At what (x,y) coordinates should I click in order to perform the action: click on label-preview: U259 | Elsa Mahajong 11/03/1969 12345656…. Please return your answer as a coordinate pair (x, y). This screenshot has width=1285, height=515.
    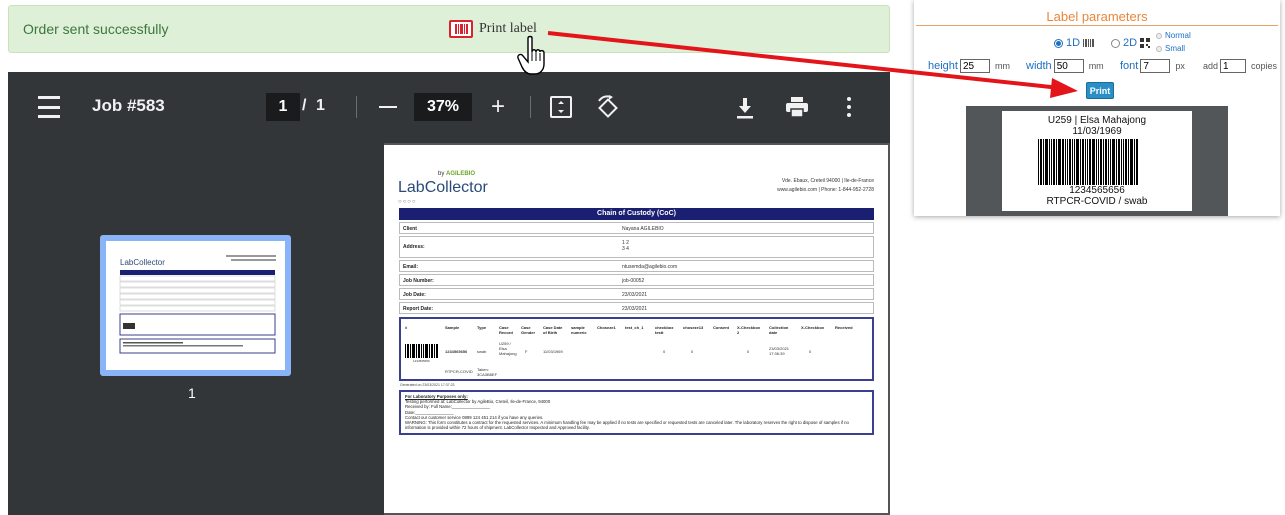
    Looking at the image, I should click on (1097, 161).